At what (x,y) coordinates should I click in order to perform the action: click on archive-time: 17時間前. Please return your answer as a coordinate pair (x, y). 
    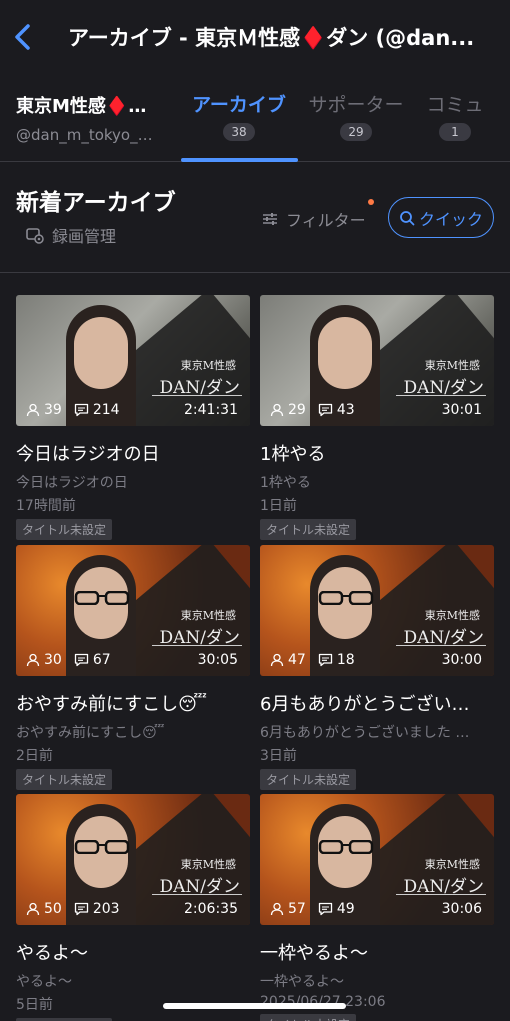
    Looking at the image, I should click on (46, 506).